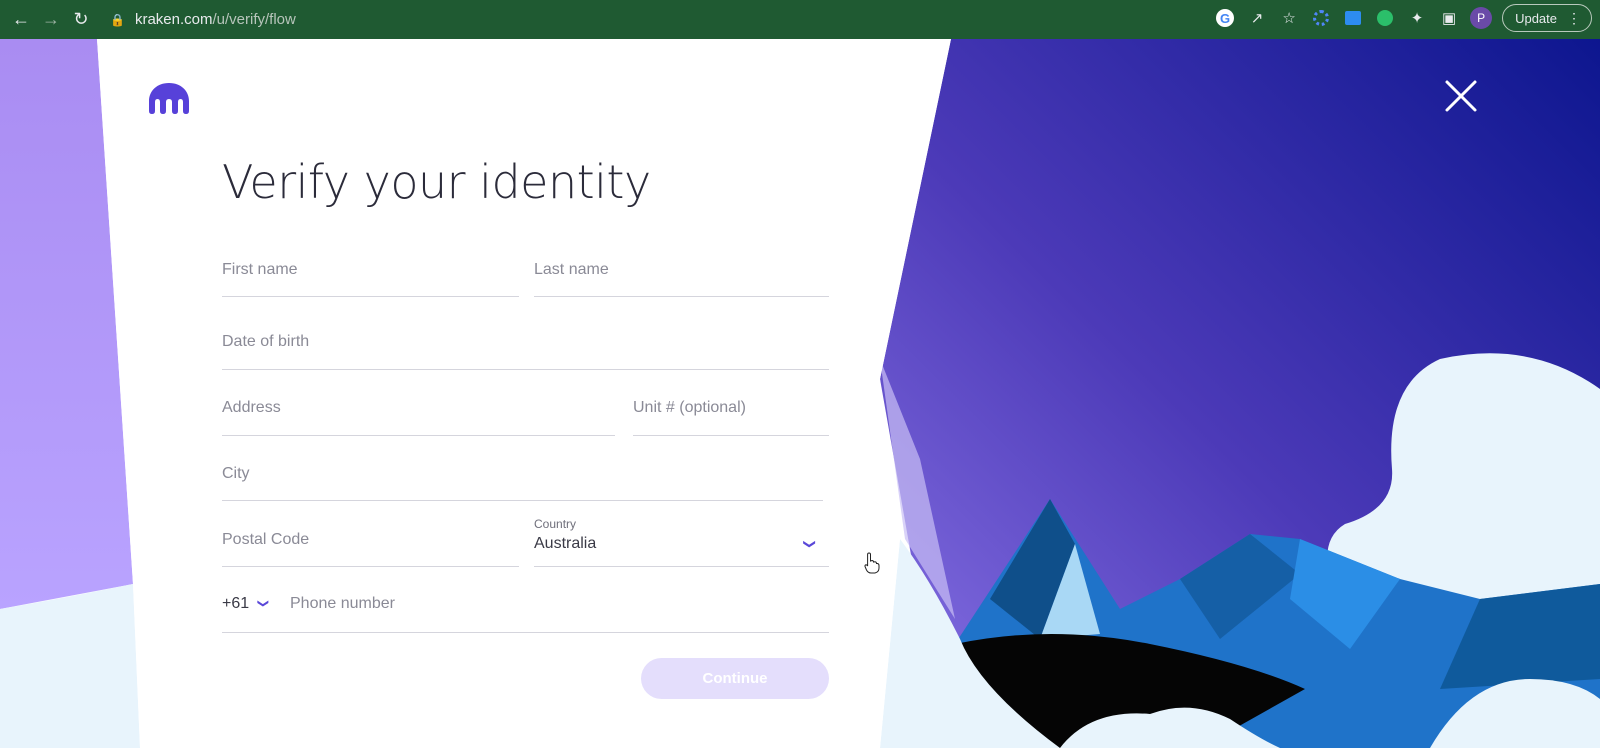 The image size is (1600, 748). What do you see at coordinates (525, 614) in the screenshot?
I see `phone-field: +61 ❯ Phone number` at bounding box center [525, 614].